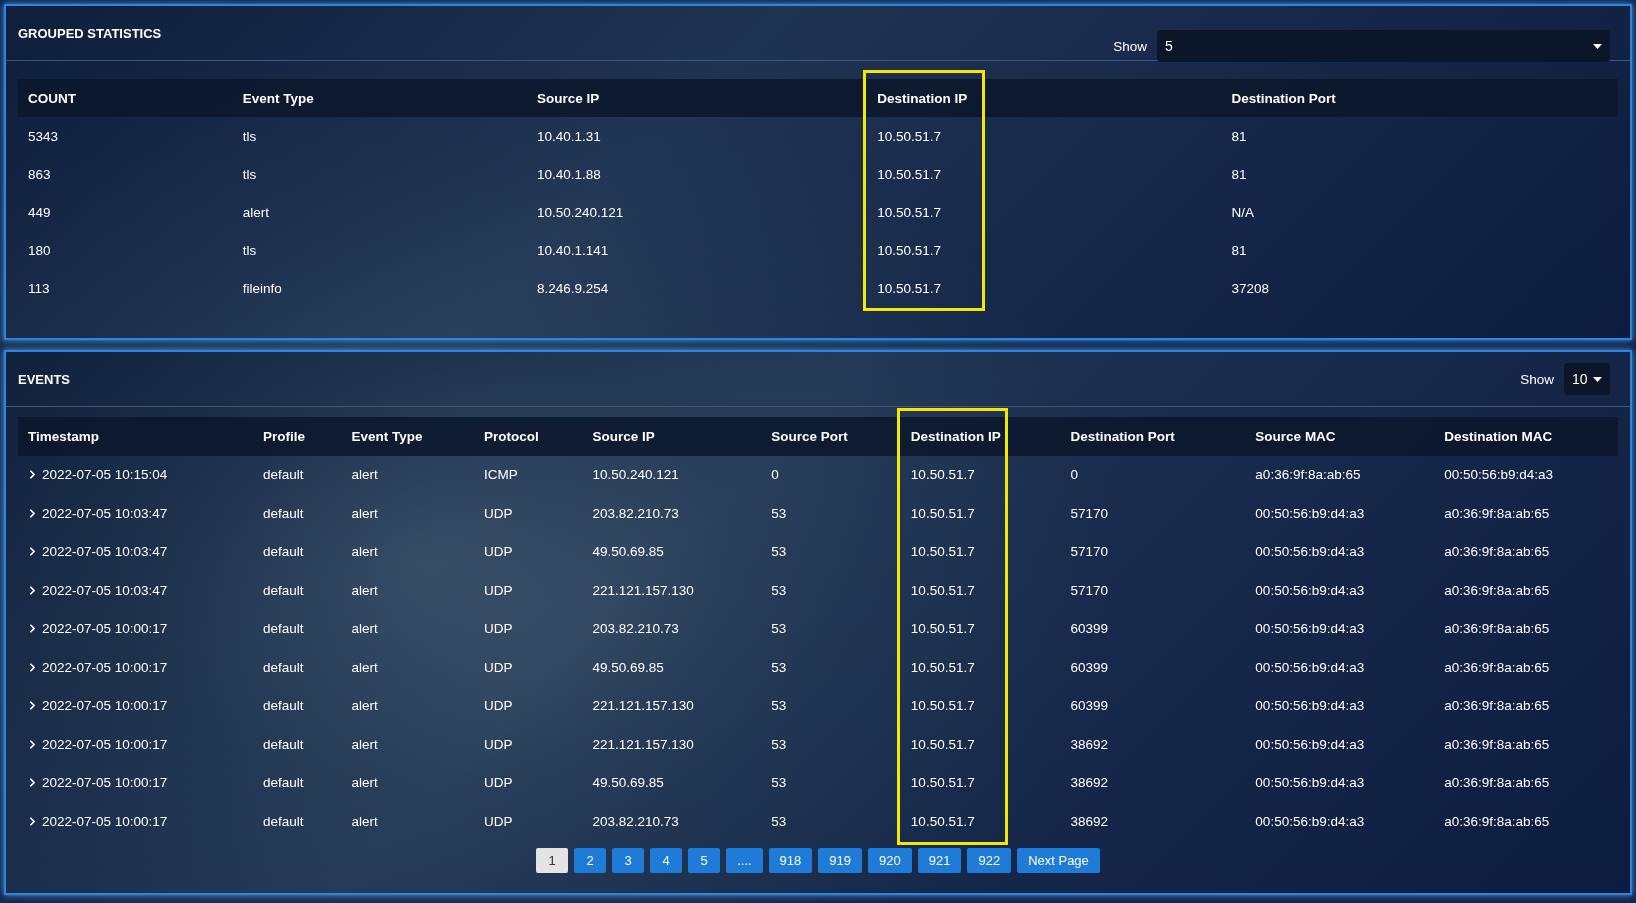  What do you see at coordinates (135, 436) in the screenshot?
I see `column-header: Timestamp` at bounding box center [135, 436].